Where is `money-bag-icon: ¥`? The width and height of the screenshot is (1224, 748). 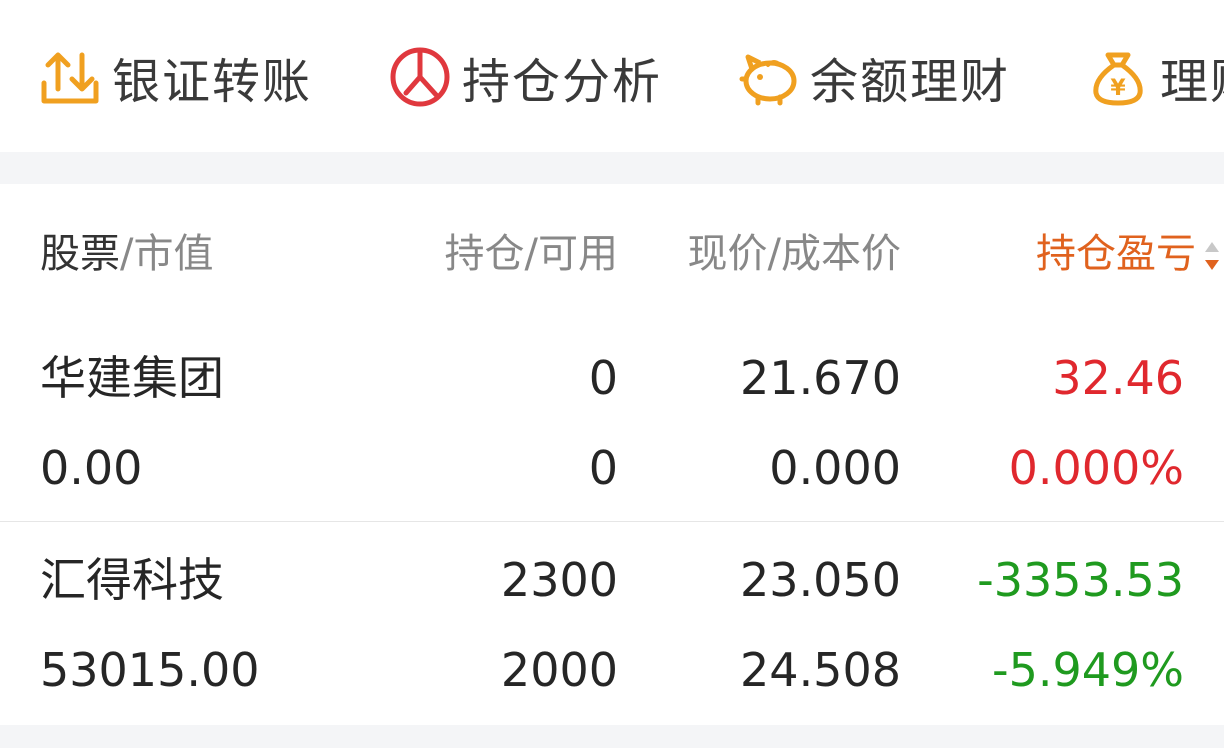 money-bag-icon: ¥ is located at coordinates (1118, 79).